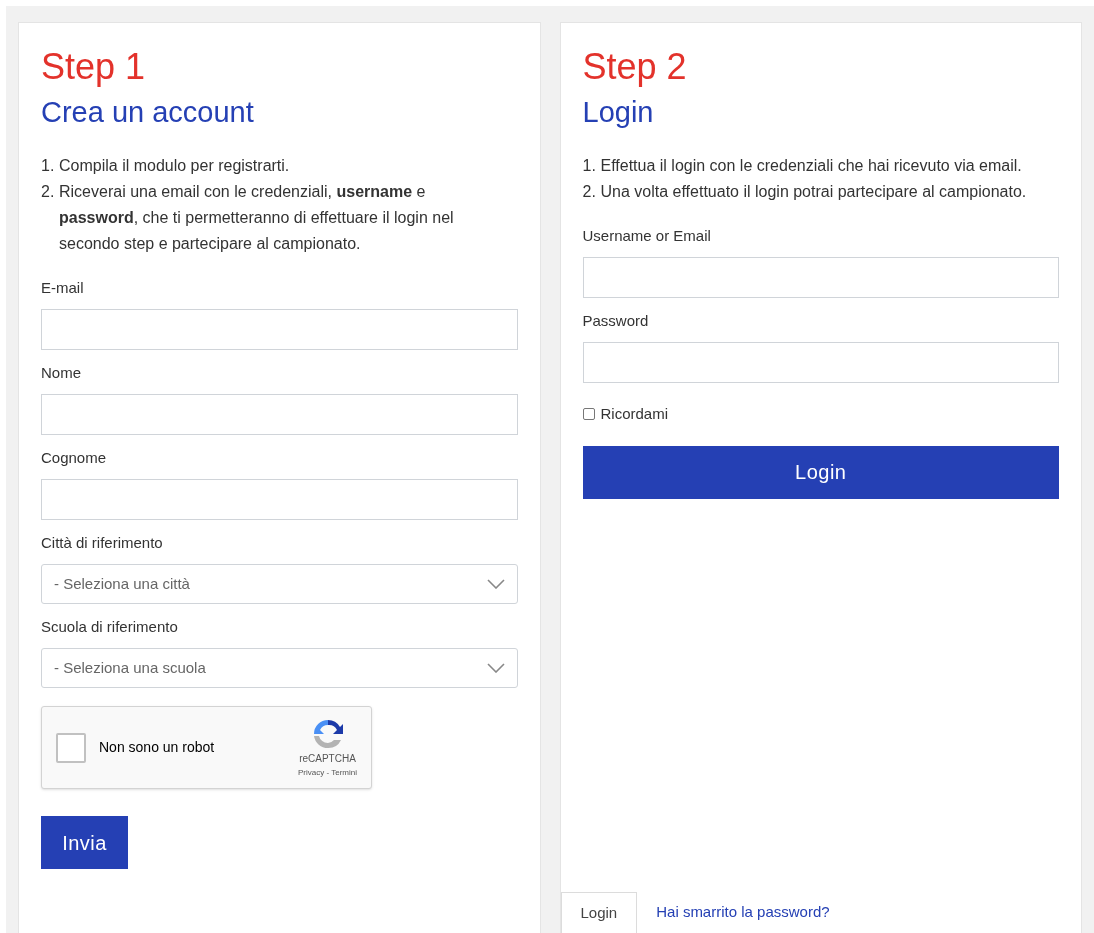 The height and width of the screenshot is (933, 1094). Describe the element at coordinates (279, 668) in the screenshot. I see `school-dropdown: - Seleziona una scuola` at that location.